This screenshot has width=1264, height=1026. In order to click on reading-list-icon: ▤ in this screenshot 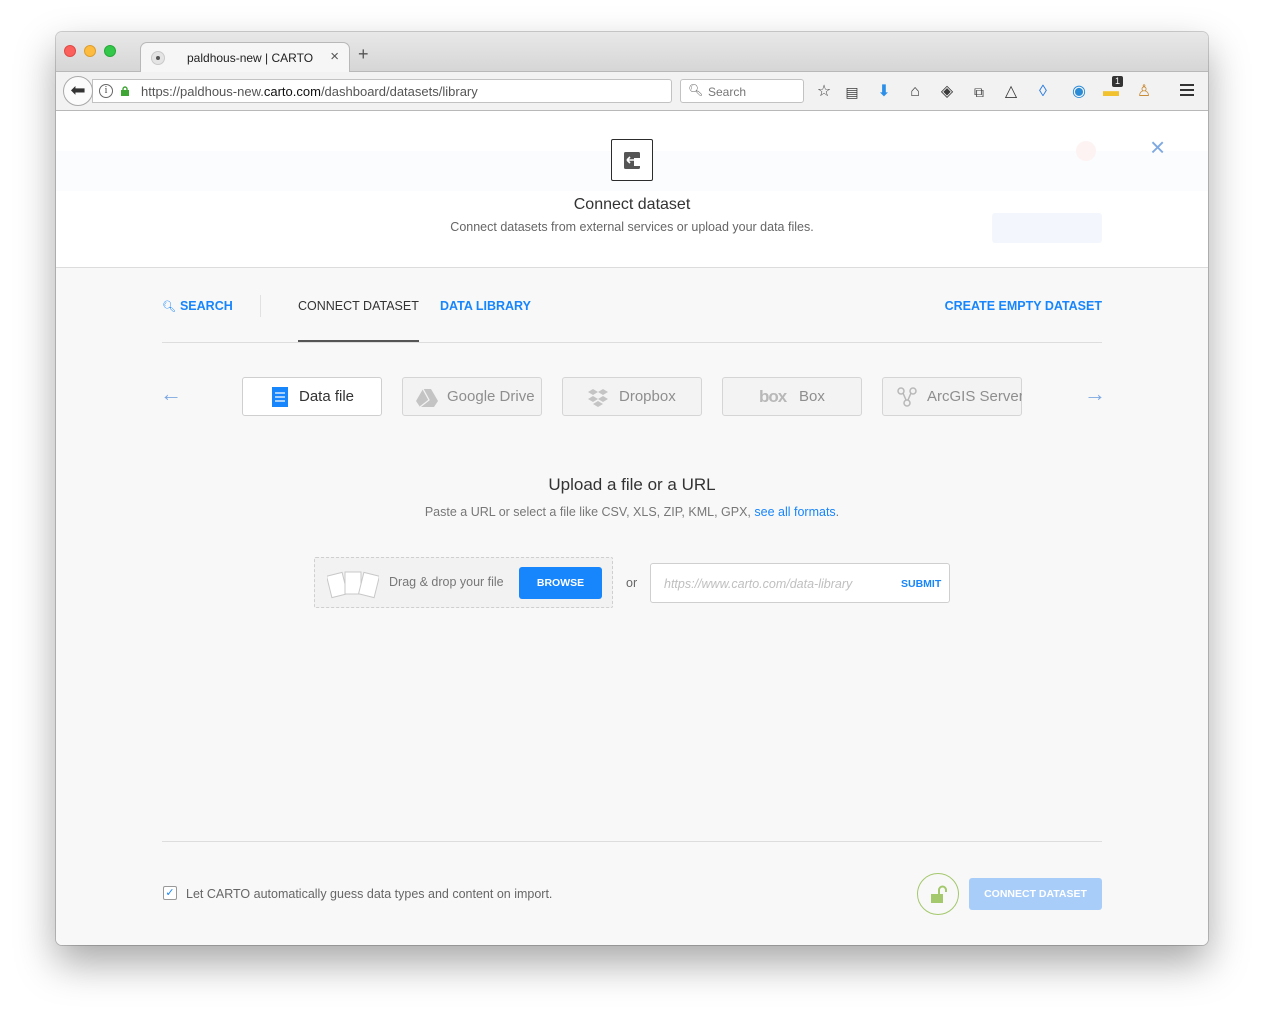, I will do `click(852, 92)`.